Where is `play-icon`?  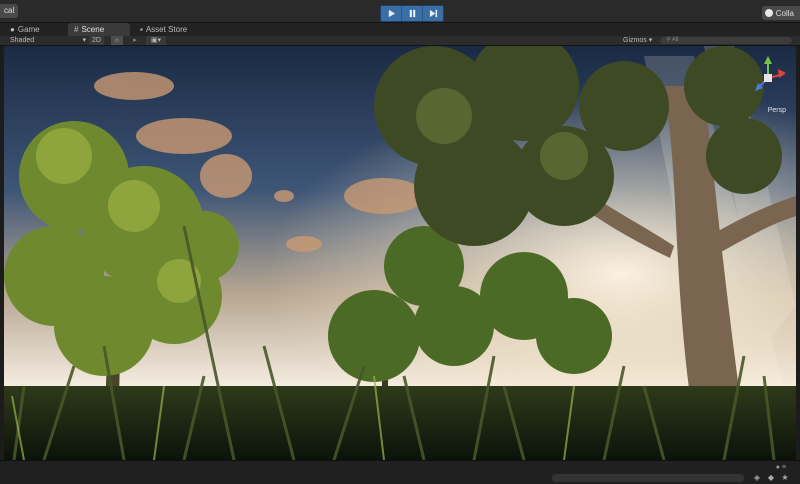 play-icon is located at coordinates (391, 13).